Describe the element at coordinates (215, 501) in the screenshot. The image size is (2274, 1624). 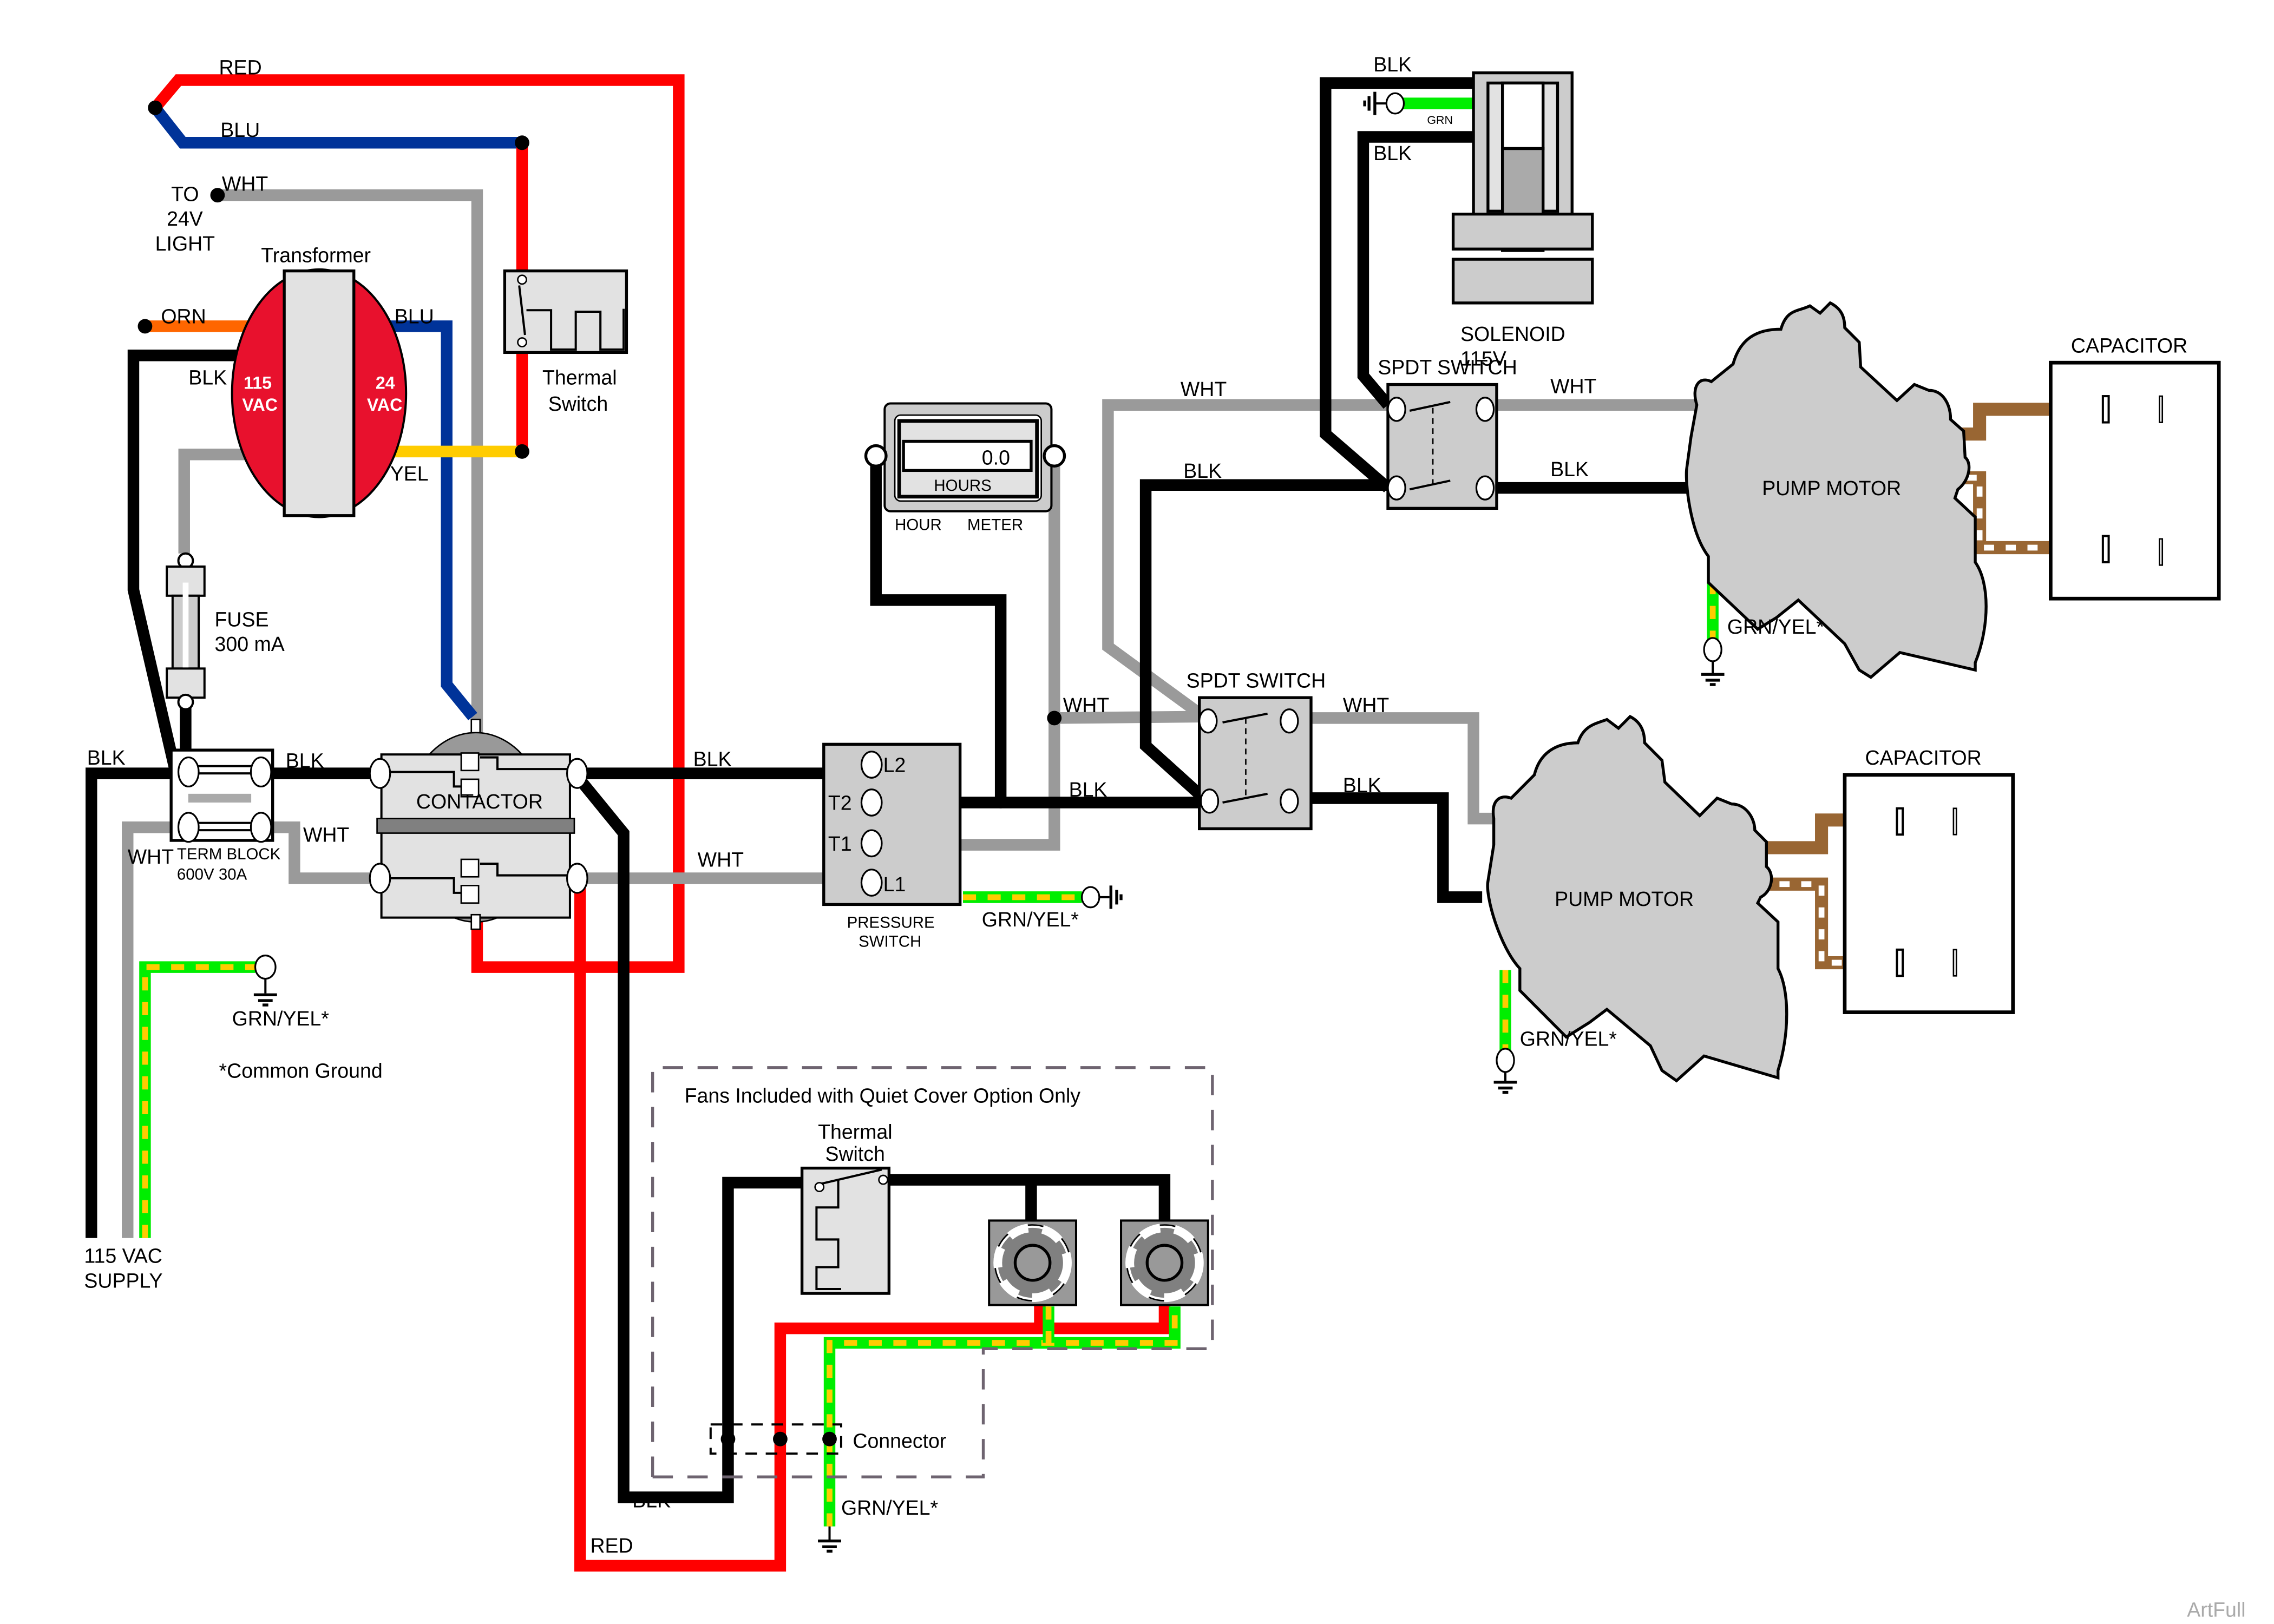
I see `wire-wht-fuse` at that location.